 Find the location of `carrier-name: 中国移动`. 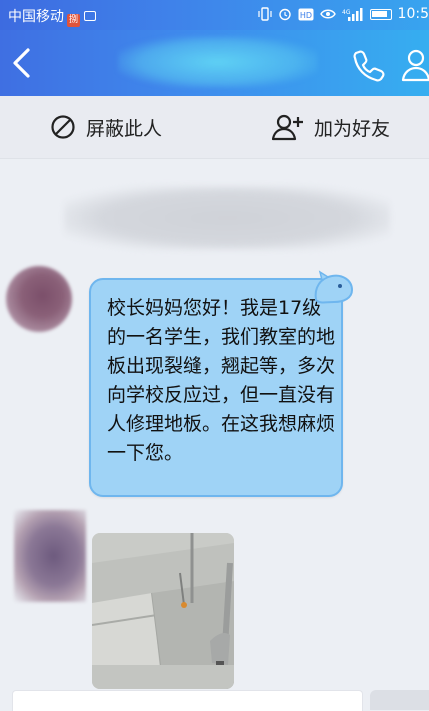

carrier-name: 中国移动 is located at coordinates (36, 17).